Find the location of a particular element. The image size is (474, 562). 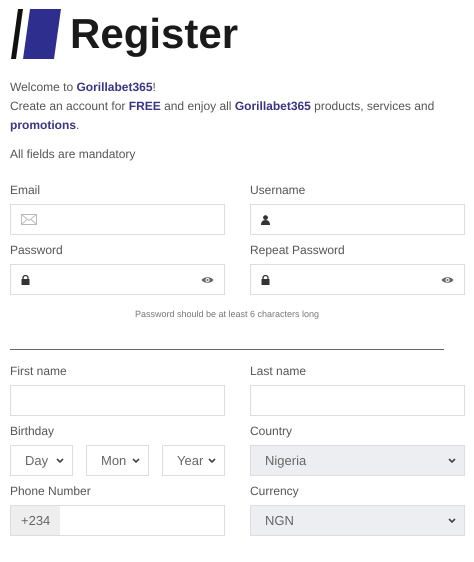

field-label: First name is located at coordinates (39, 371).